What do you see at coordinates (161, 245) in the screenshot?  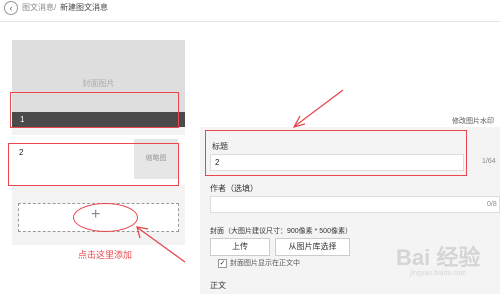 I see `arrow-to-add-line` at bounding box center [161, 245].